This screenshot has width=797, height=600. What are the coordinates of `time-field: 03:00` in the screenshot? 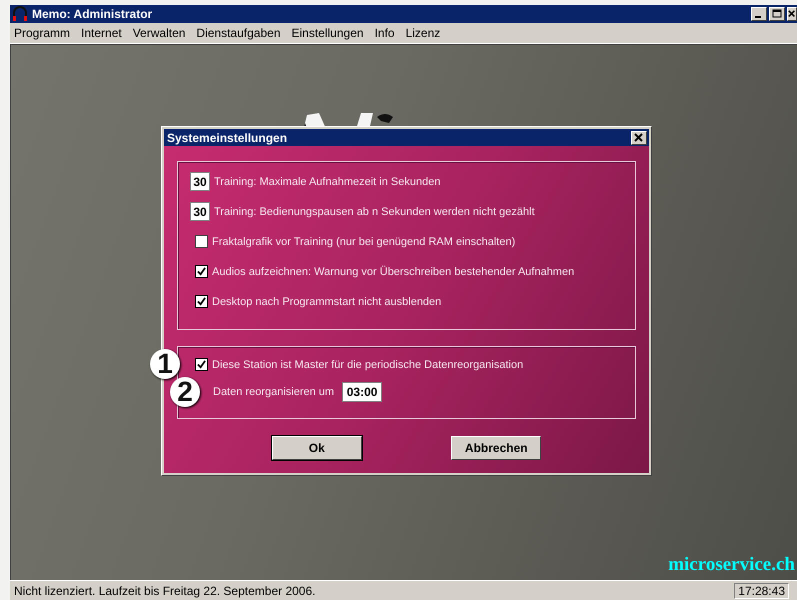 It's located at (362, 392).